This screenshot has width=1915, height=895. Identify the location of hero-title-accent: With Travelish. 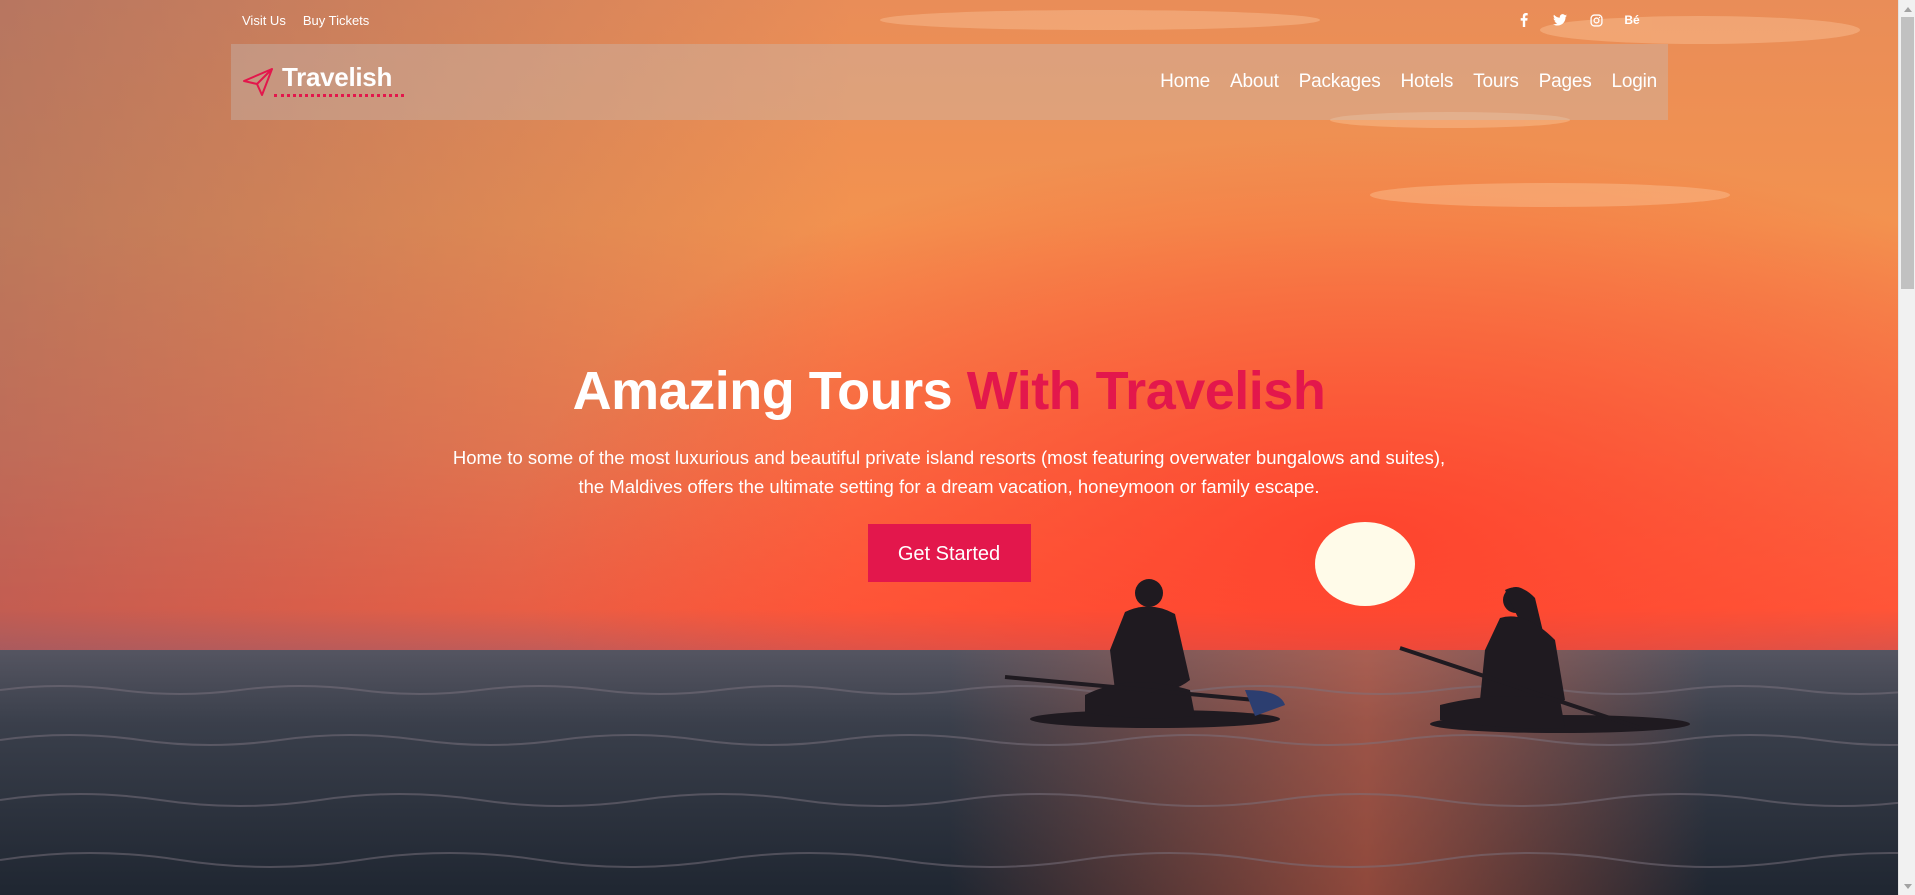
(1146, 391).